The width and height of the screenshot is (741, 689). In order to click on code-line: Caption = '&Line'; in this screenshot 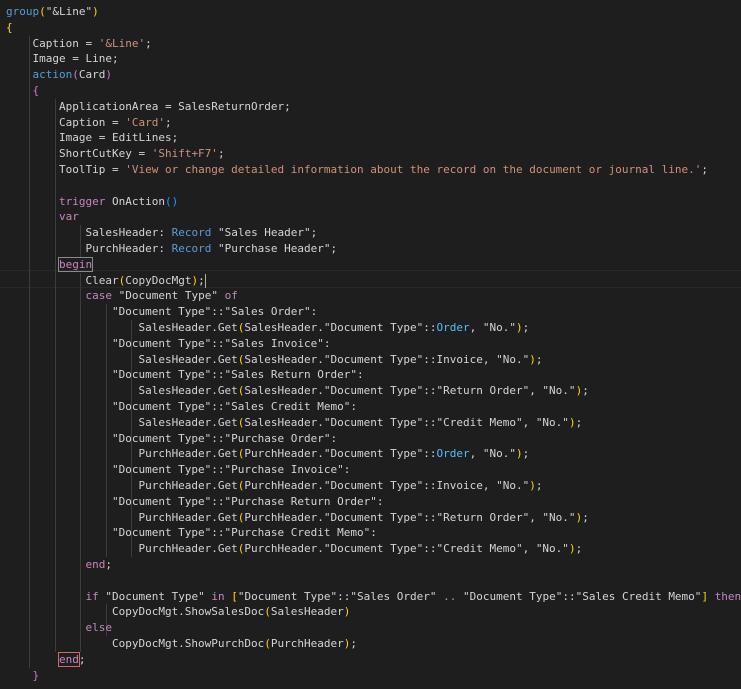, I will do `click(78, 44)`.